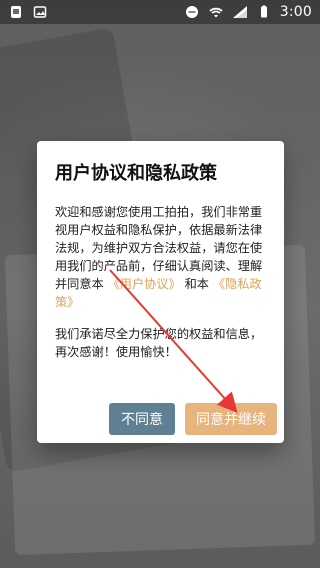  I want to click on dialog-title: 用户协议和隐私政策, so click(136, 173).